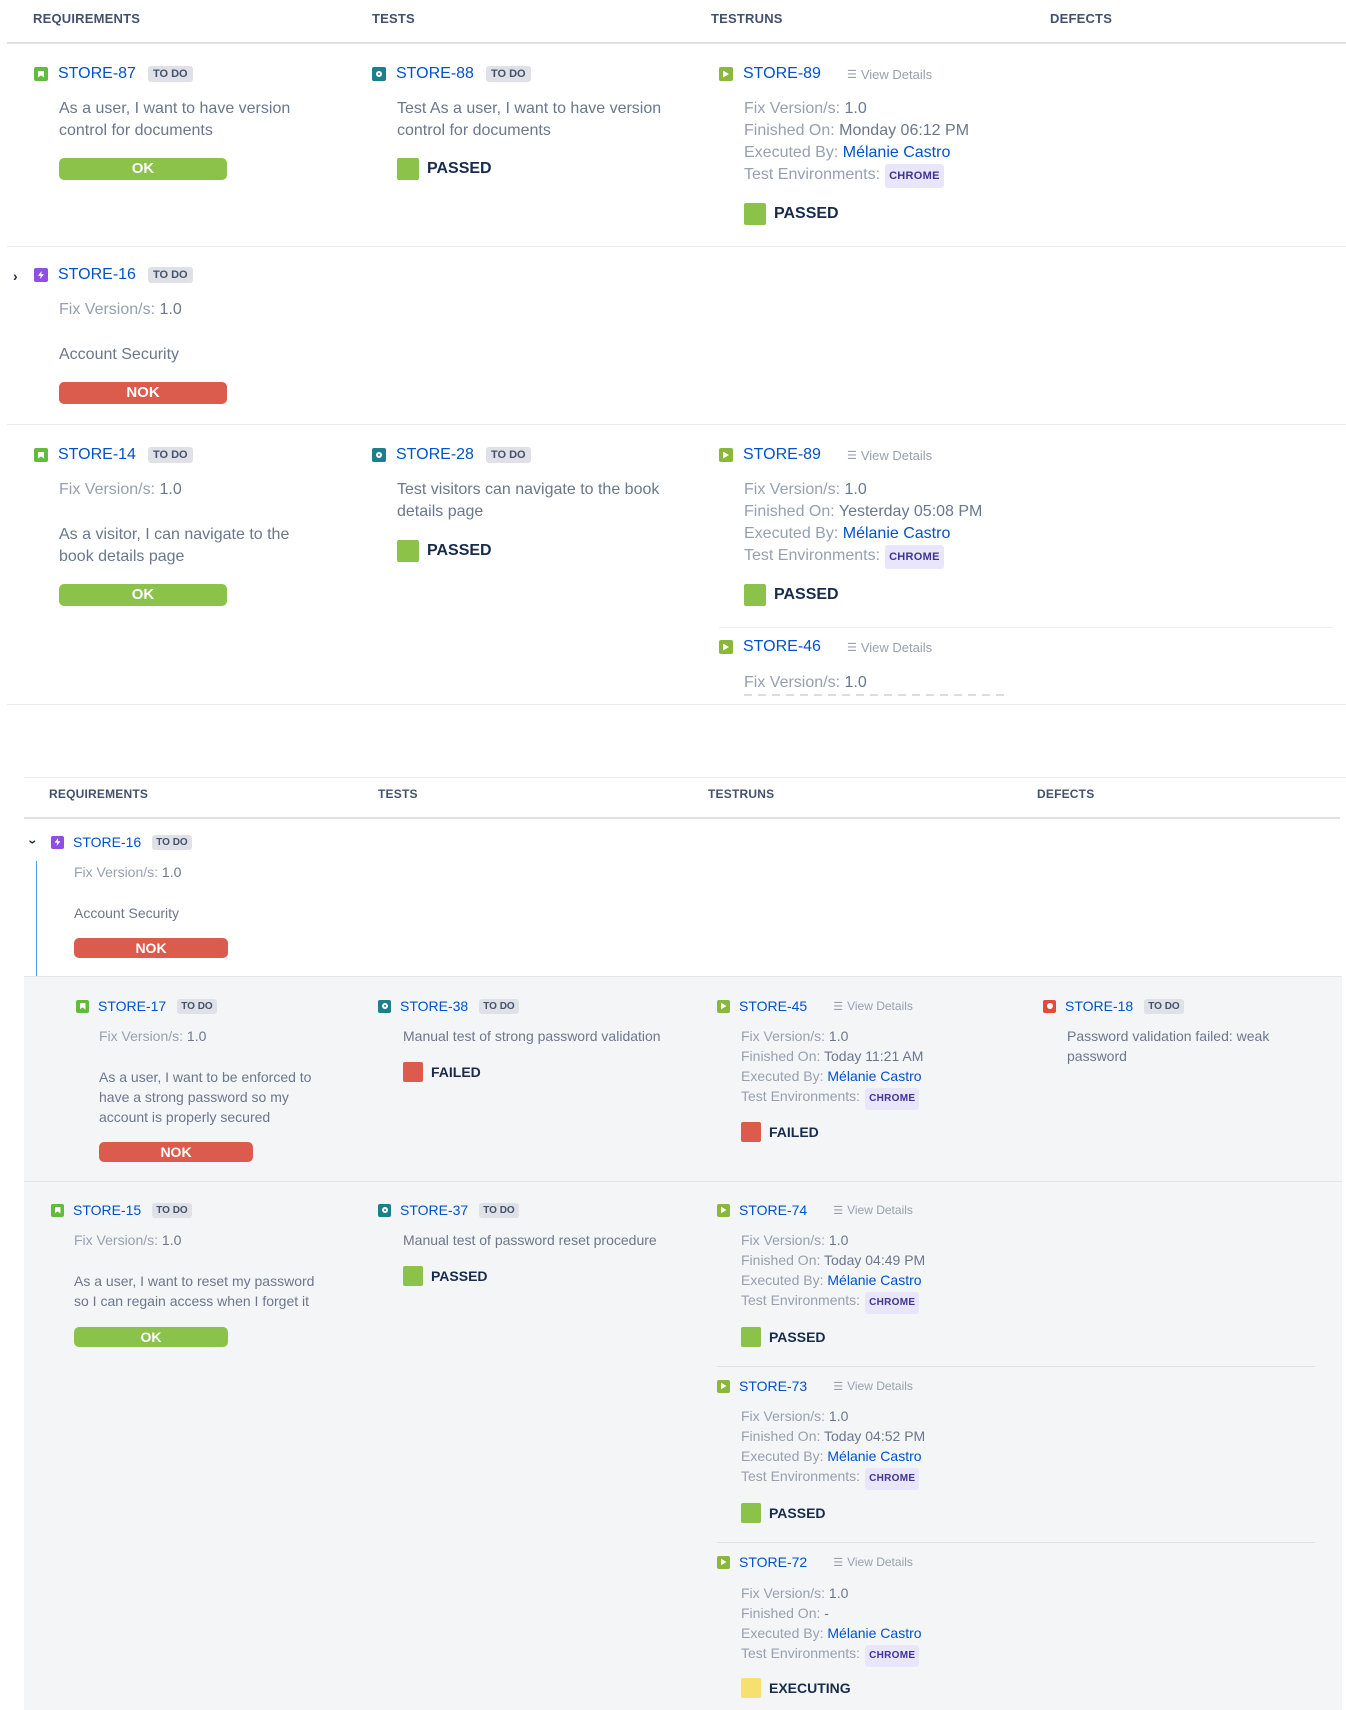 The image size is (1346, 1710). I want to click on issue-key-link: STORE-72, so click(773, 1562).